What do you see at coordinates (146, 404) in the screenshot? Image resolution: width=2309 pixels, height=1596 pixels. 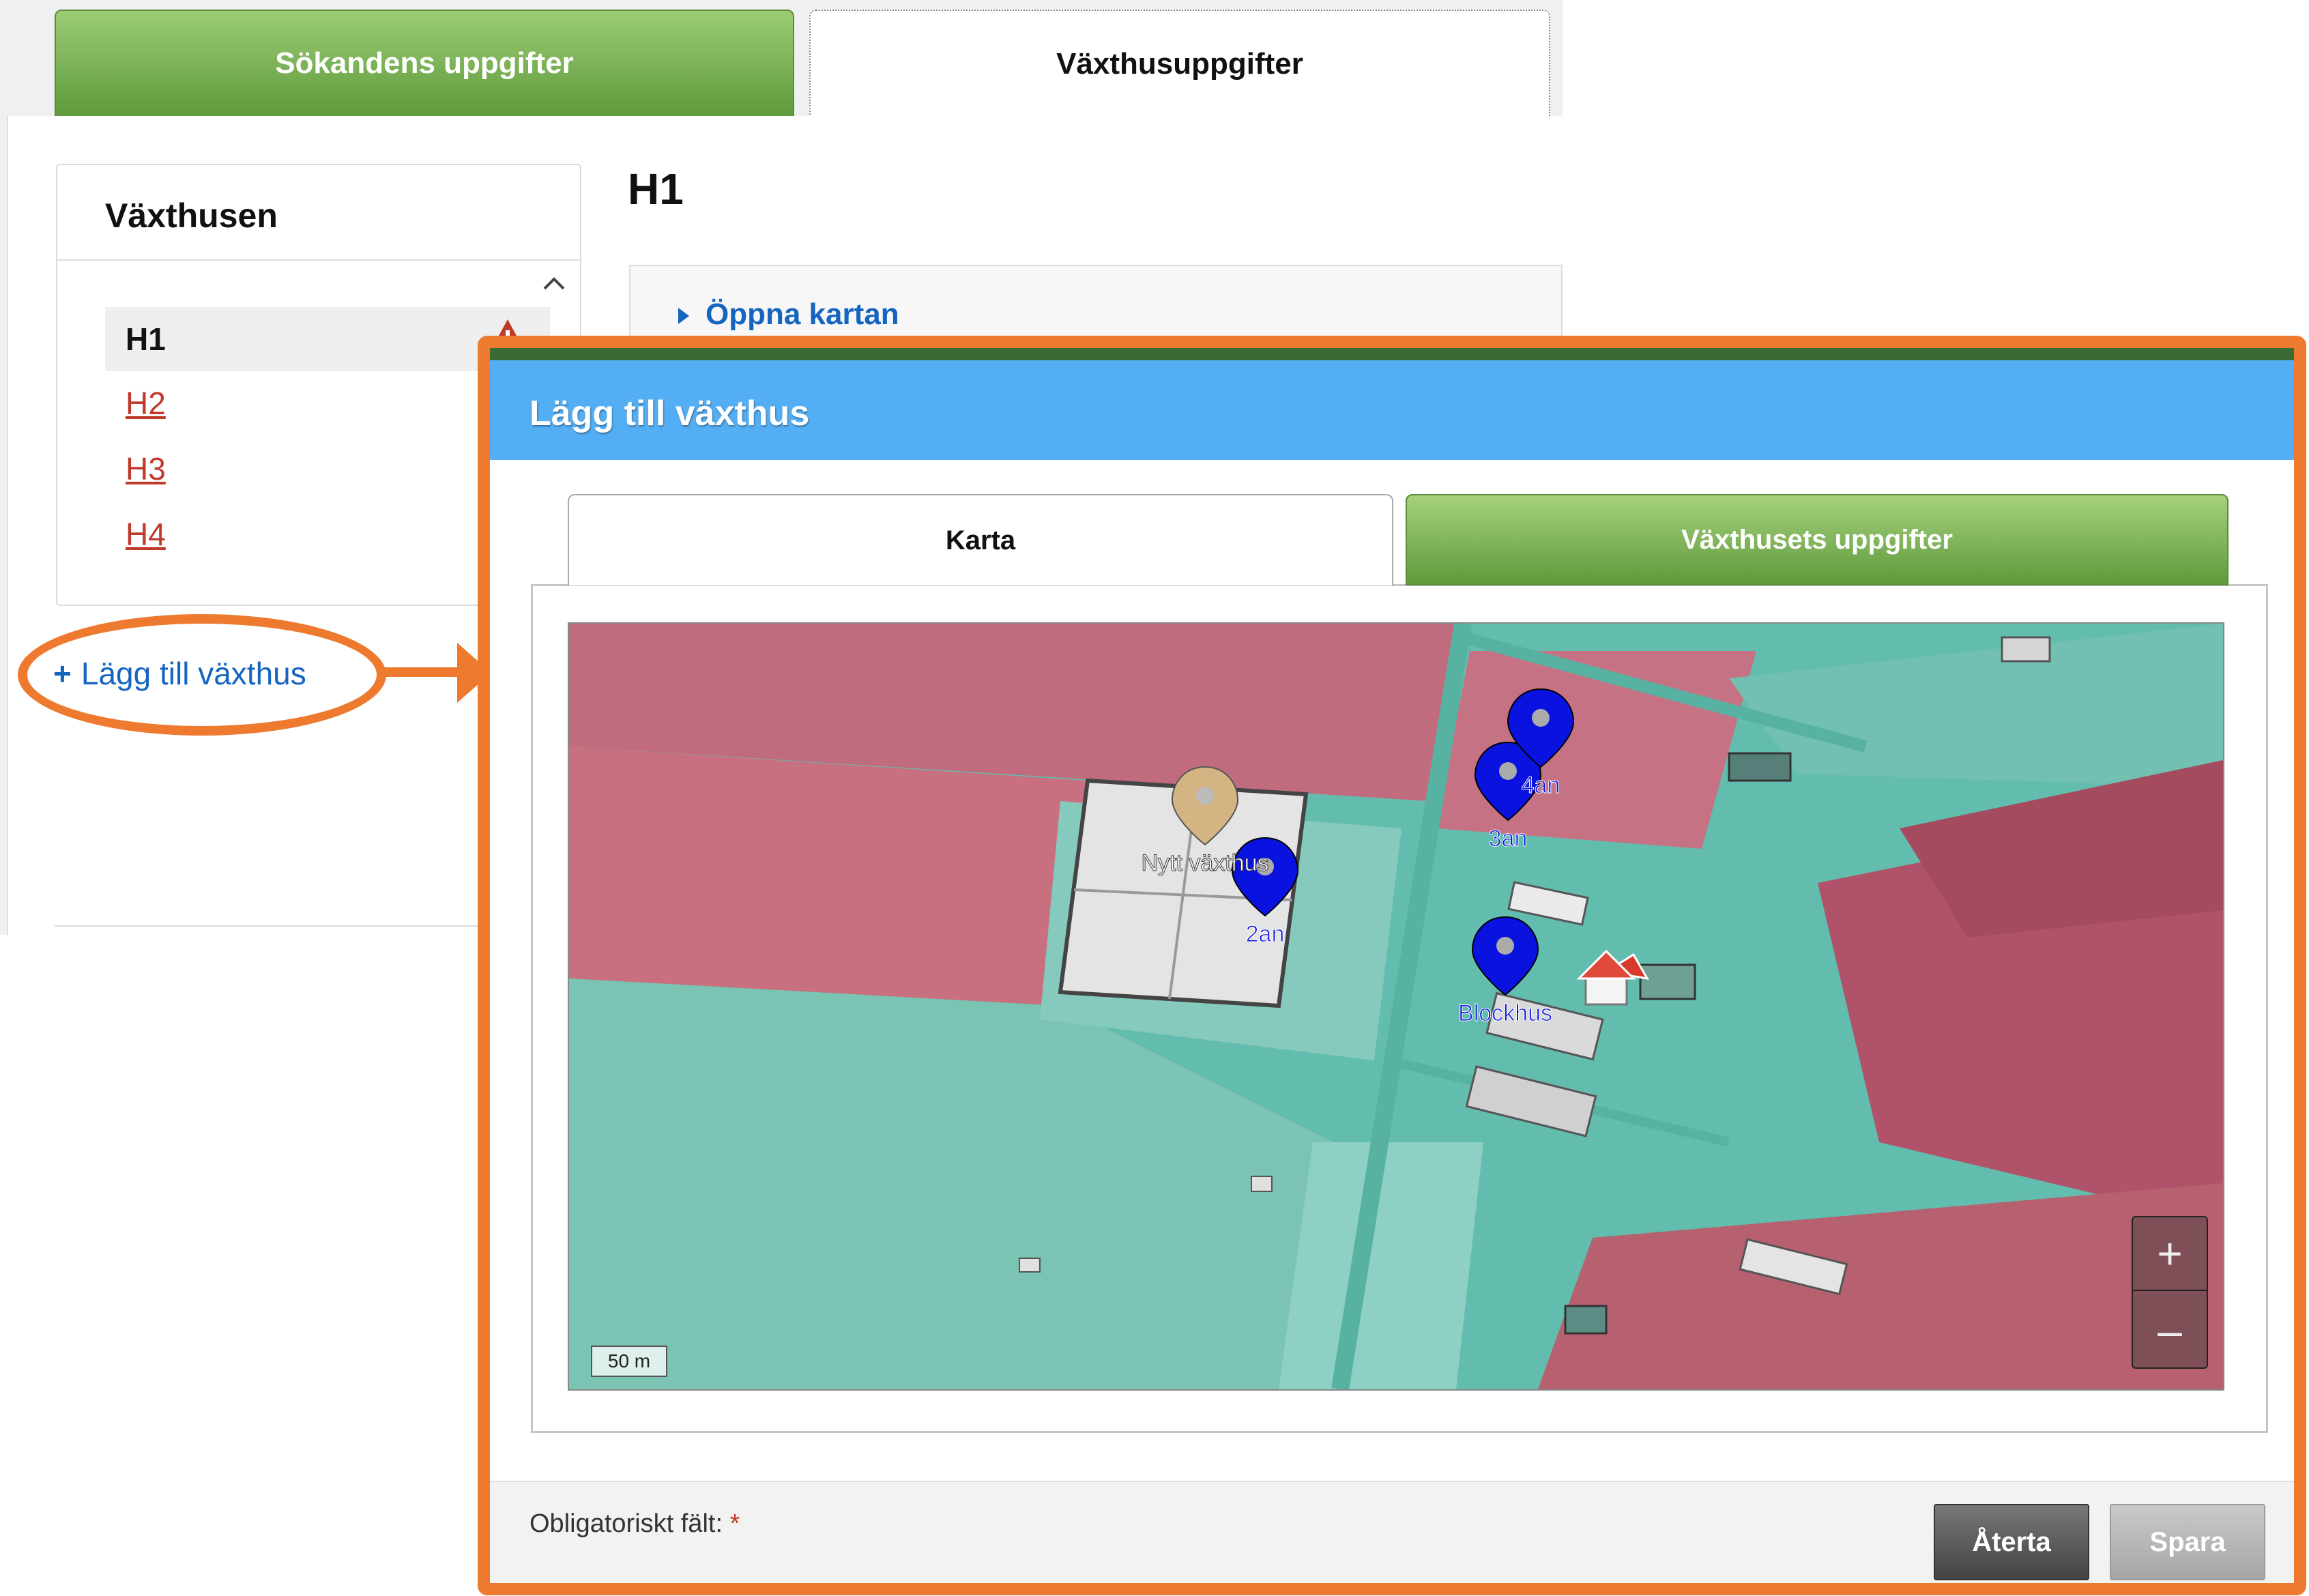 I see `list-item-label: H2` at bounding box center [146, 404].